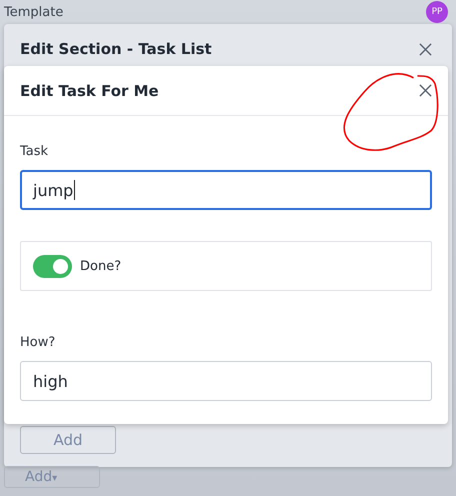 The width and height of the screenshot is (456, 496). I want to click on toggle-label: Done?, so click(101, 266).